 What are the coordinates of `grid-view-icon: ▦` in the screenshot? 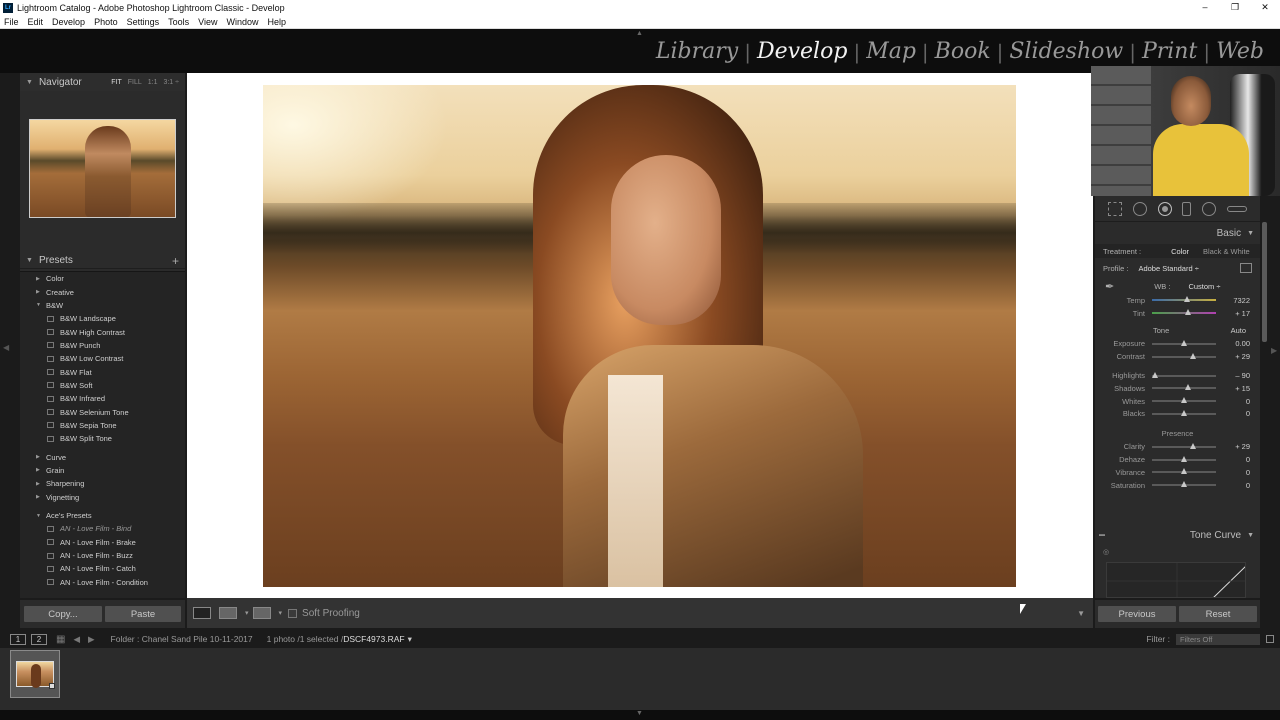 It's located at (60, 639).